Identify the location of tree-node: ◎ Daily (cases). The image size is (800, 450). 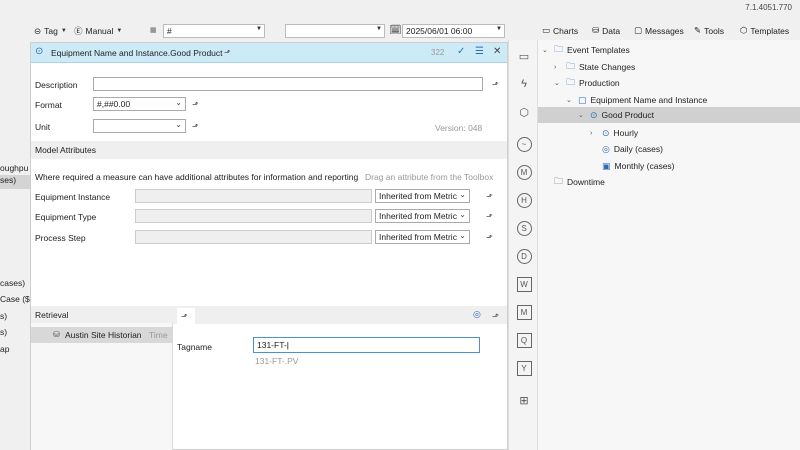
(632, 149).